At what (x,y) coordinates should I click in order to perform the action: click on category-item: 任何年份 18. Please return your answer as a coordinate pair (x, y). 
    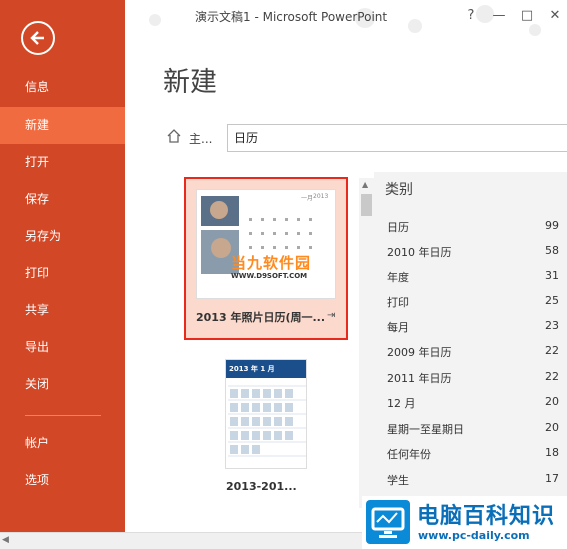
    Looking at the image, I should click on (470, 452).